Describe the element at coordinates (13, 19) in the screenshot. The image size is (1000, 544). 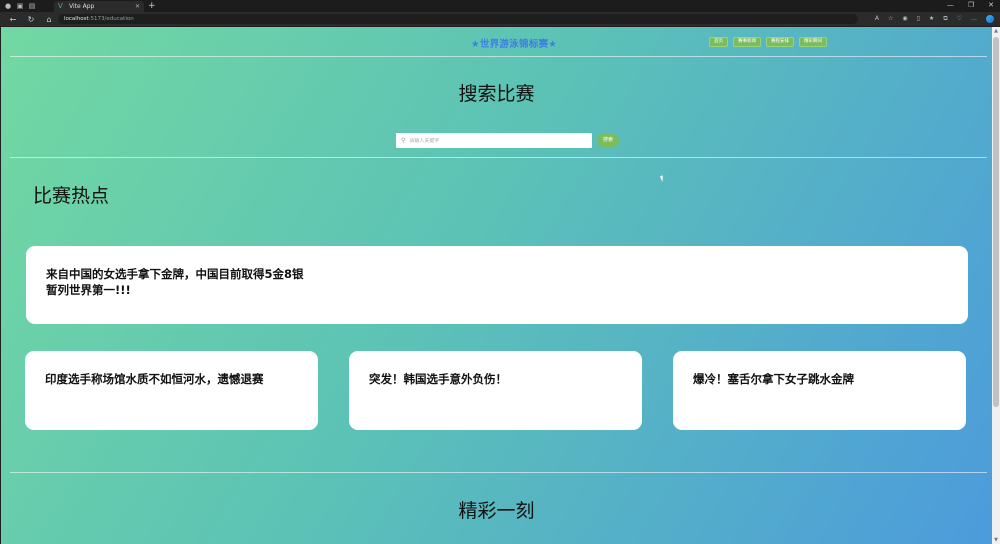
I see `back-arrow-icon: ←` at that location.